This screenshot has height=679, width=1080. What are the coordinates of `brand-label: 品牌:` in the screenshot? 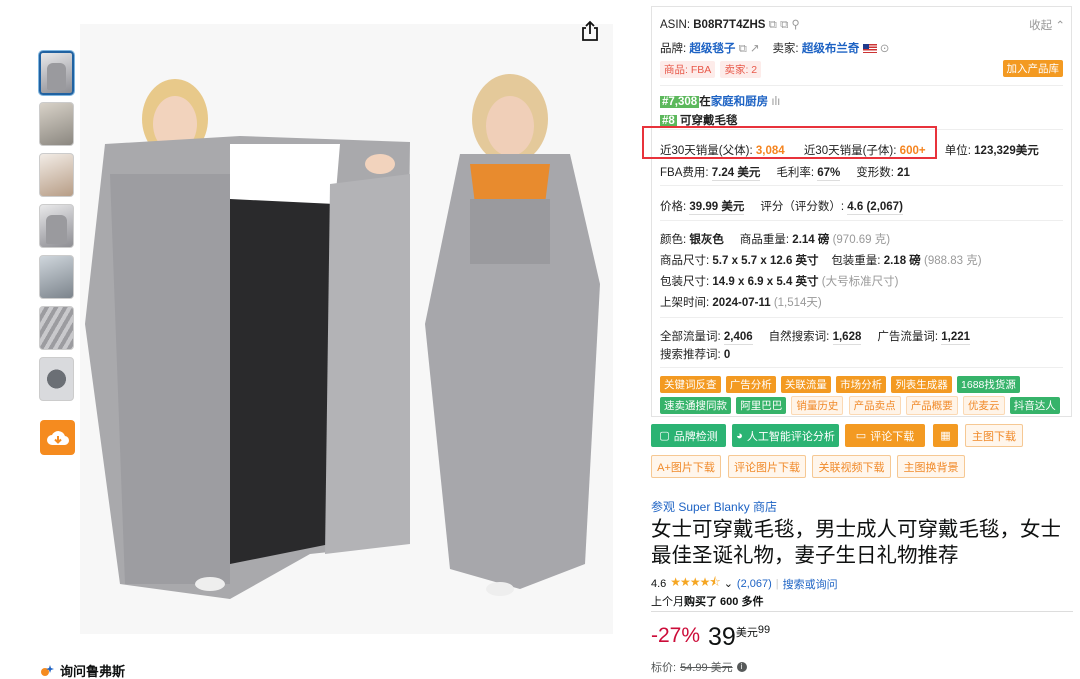 It's located at (673, 49).